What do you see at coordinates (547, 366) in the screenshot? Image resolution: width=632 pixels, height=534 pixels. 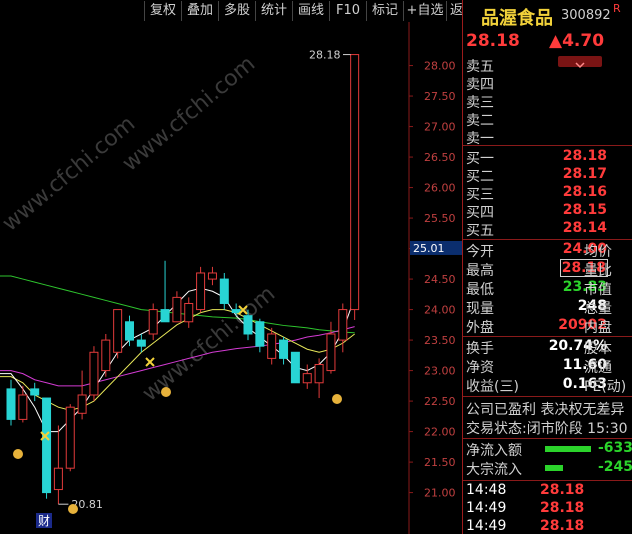 I see `fin-row-nav: 净资 11.60 流通` at bounding box center [547, 366].